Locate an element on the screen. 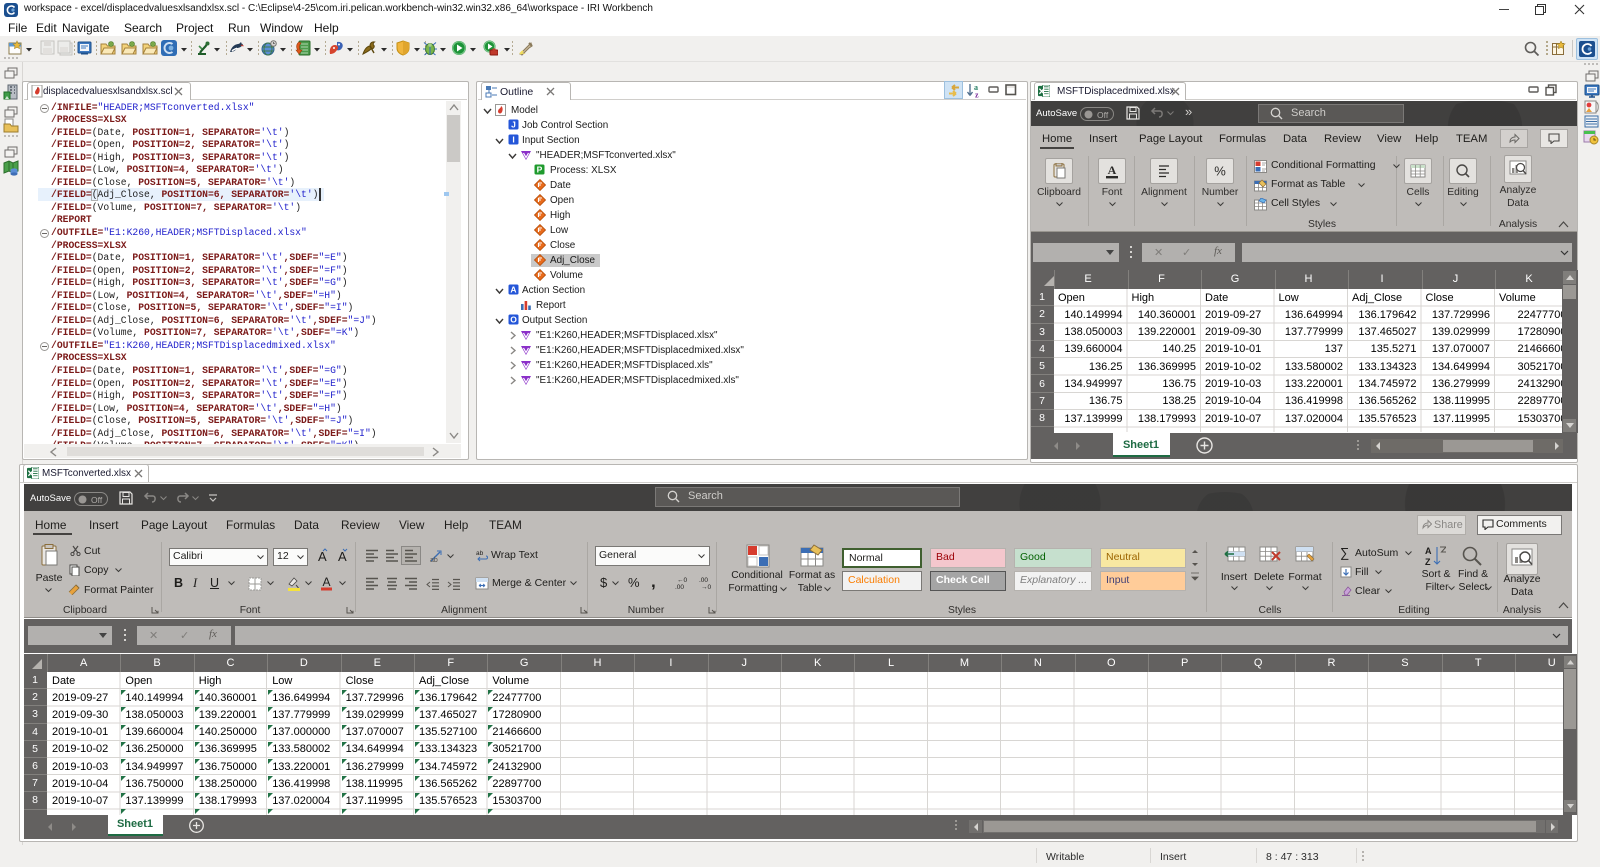  svg-text: ←0 is located at coordinates (682, 580).